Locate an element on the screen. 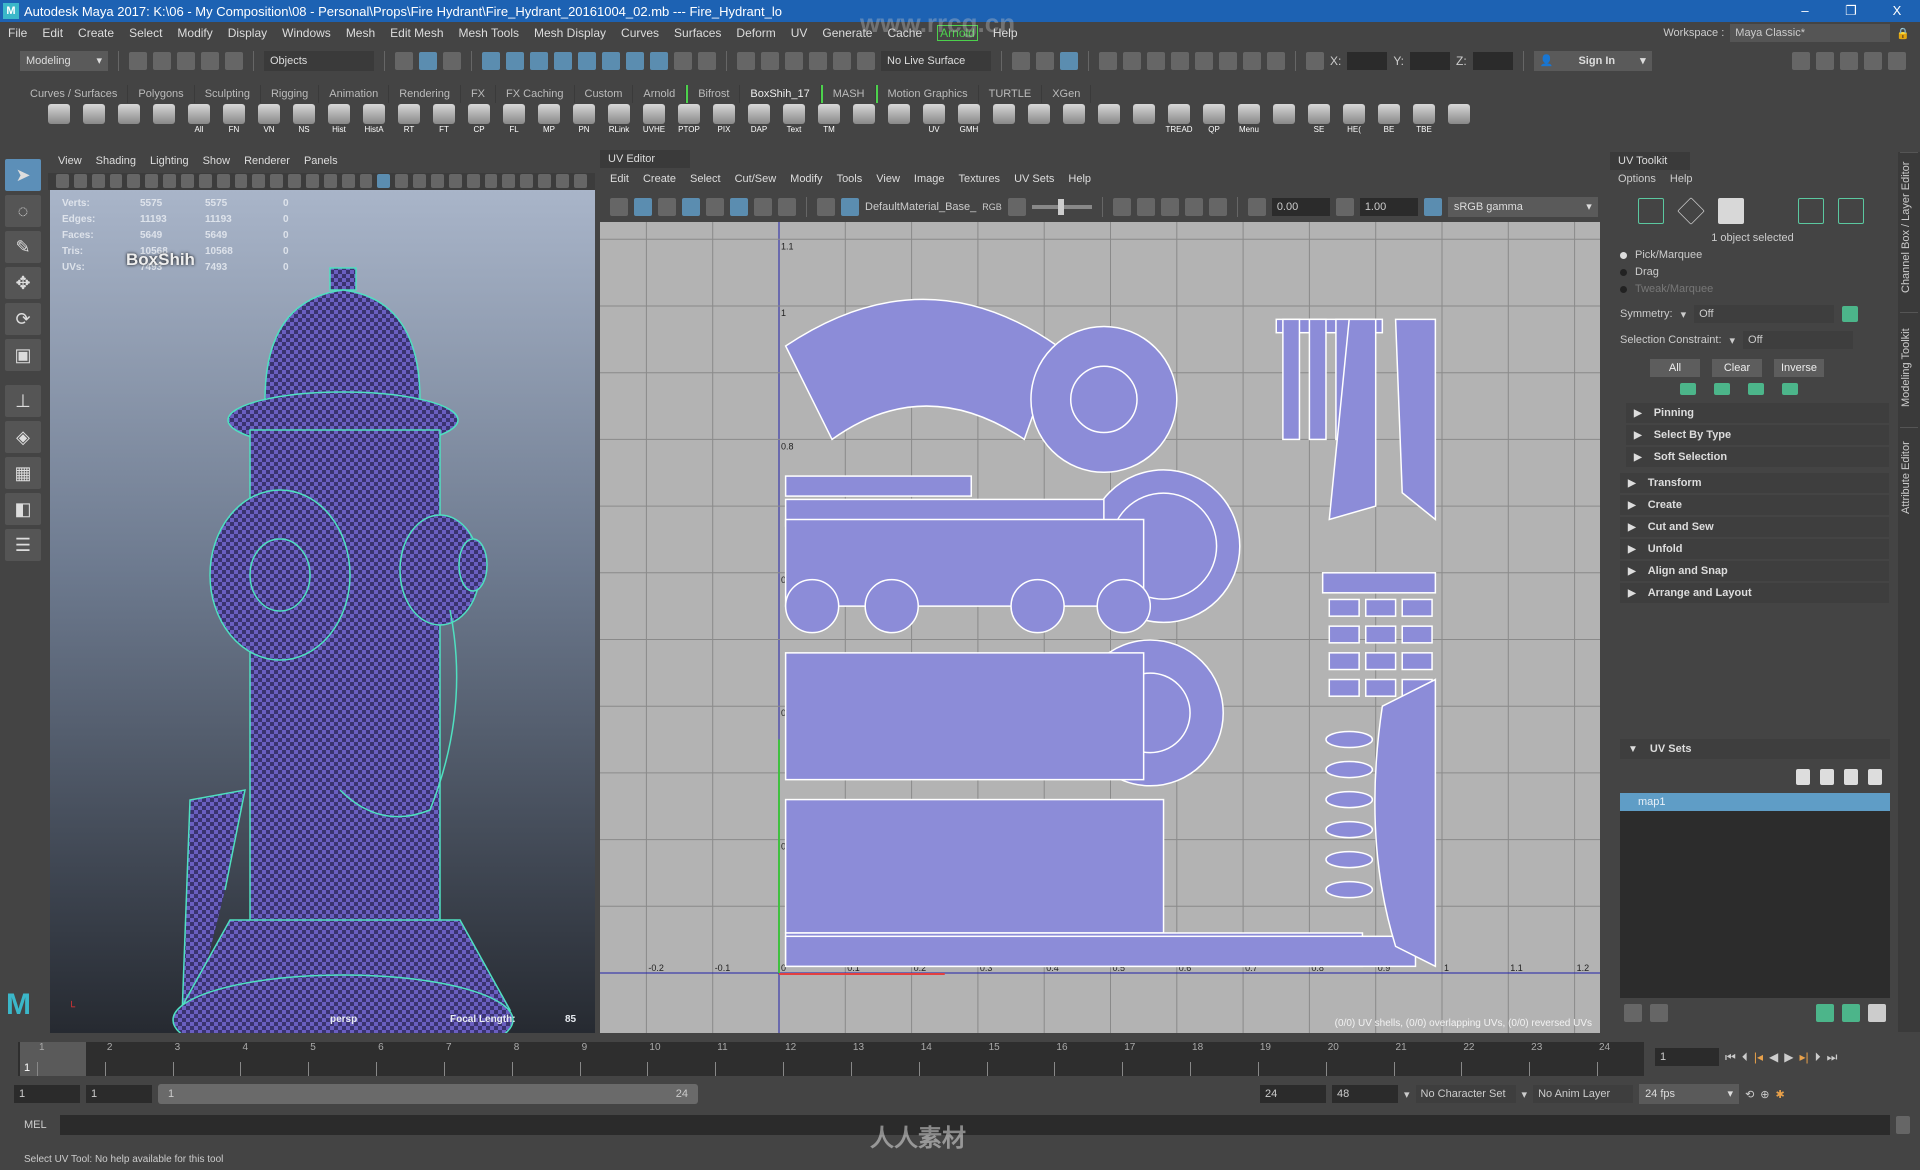 The width and height of the screenshot is (1920, 1170). select-rendering-icon is located at coordinates (635, 61).